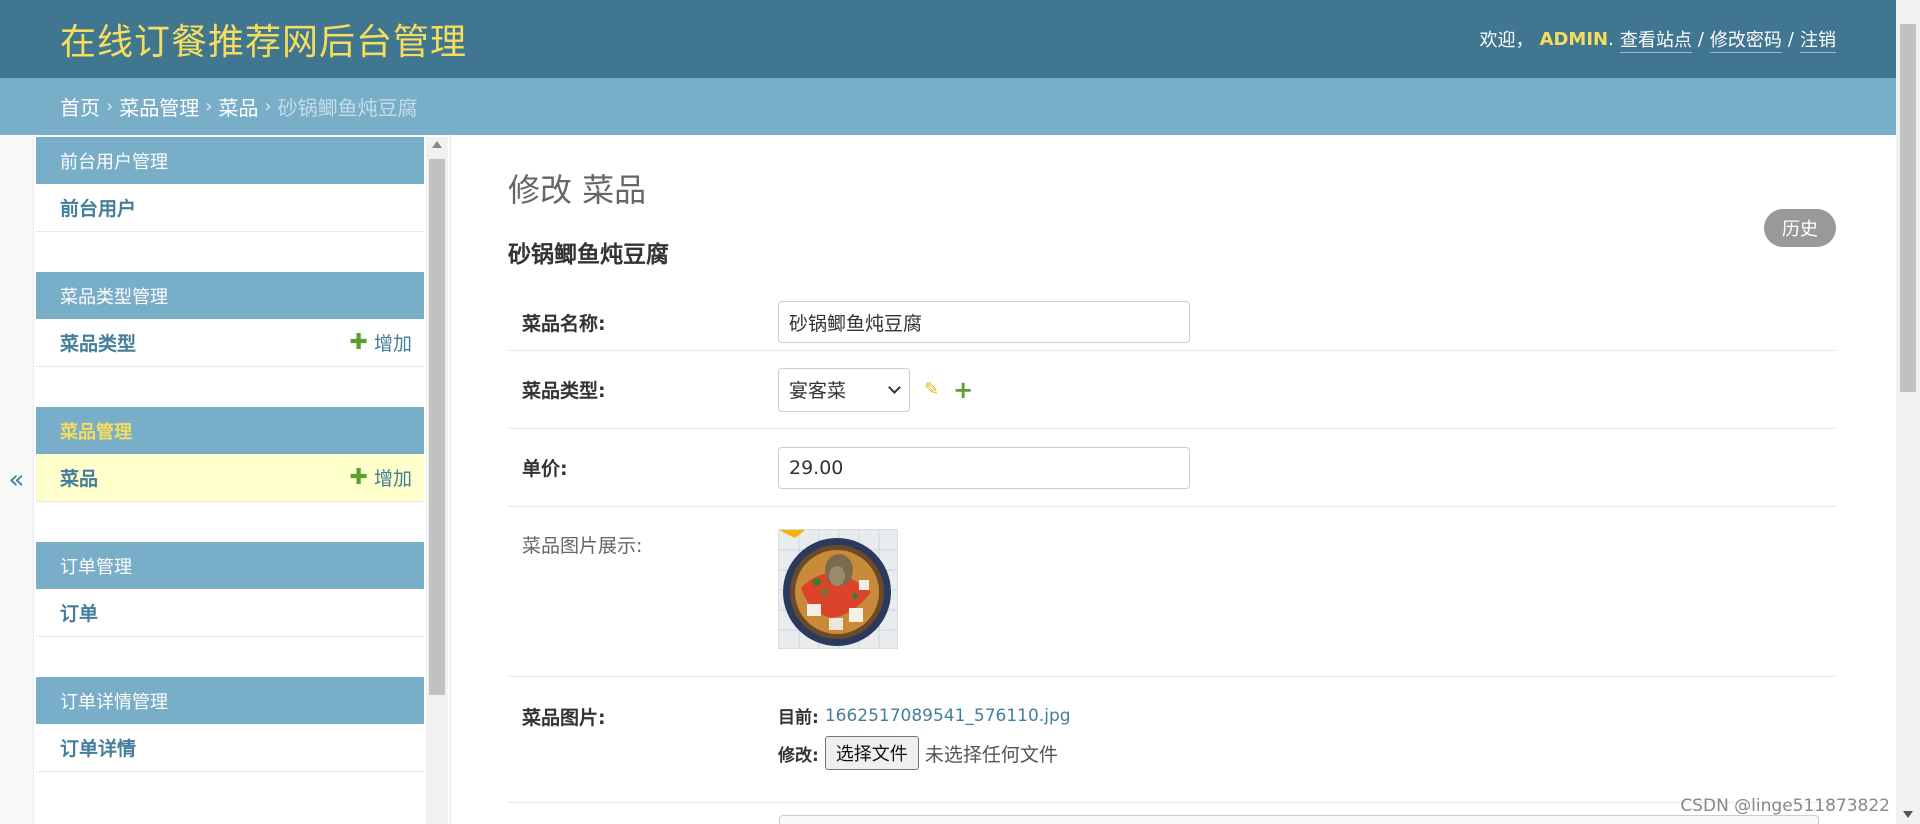 The width and height of the screenshot is (1920, 824). Describe the element at coordinates (582, 546) in the screenshot. I see `field-label: 菜品图片展示:` at that location.